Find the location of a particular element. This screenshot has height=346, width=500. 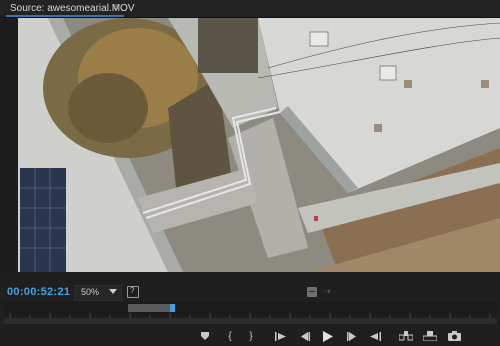

mark-in-icon: { is located at coordinates (230, 336).